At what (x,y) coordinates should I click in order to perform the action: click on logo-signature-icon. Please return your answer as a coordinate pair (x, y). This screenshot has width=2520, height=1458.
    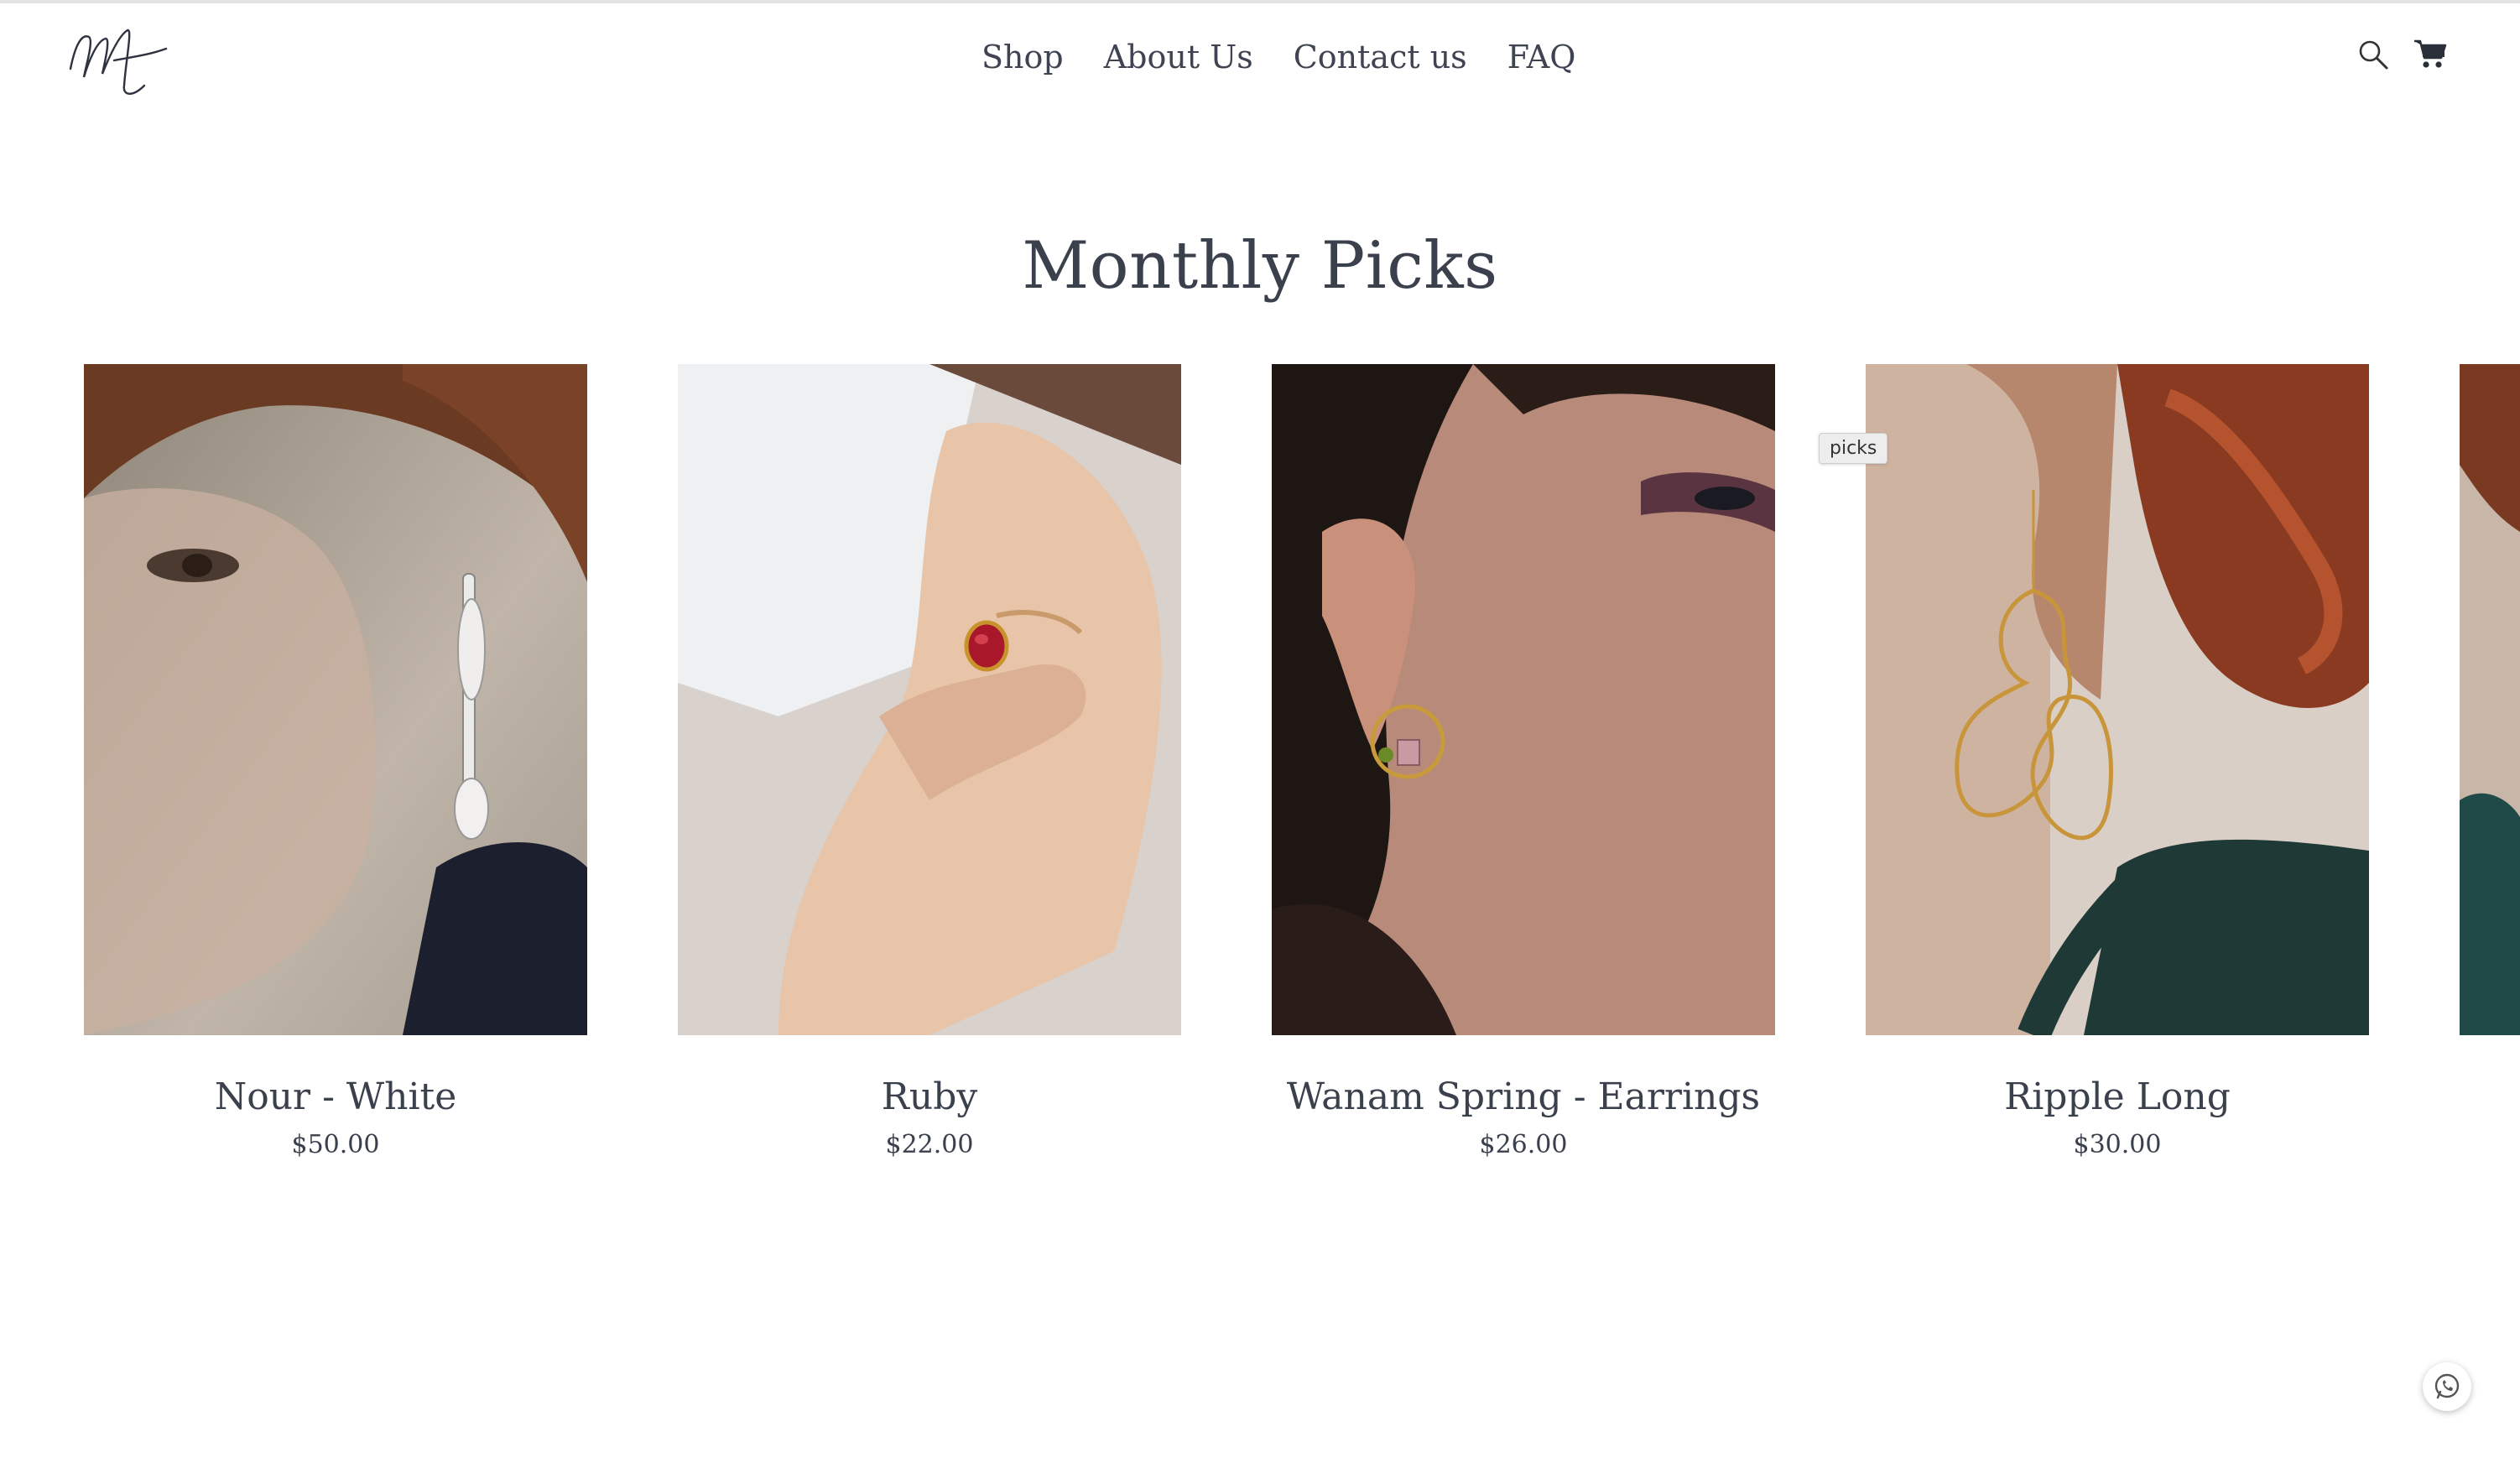
    Looking at the image, I should click on (119, 62).